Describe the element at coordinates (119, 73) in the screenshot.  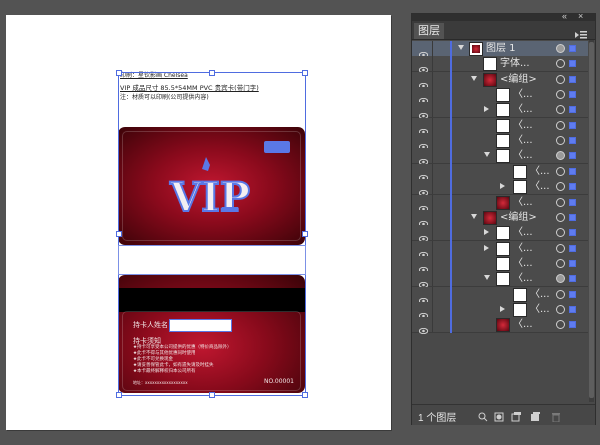
I see `handle-top-left` at that location.